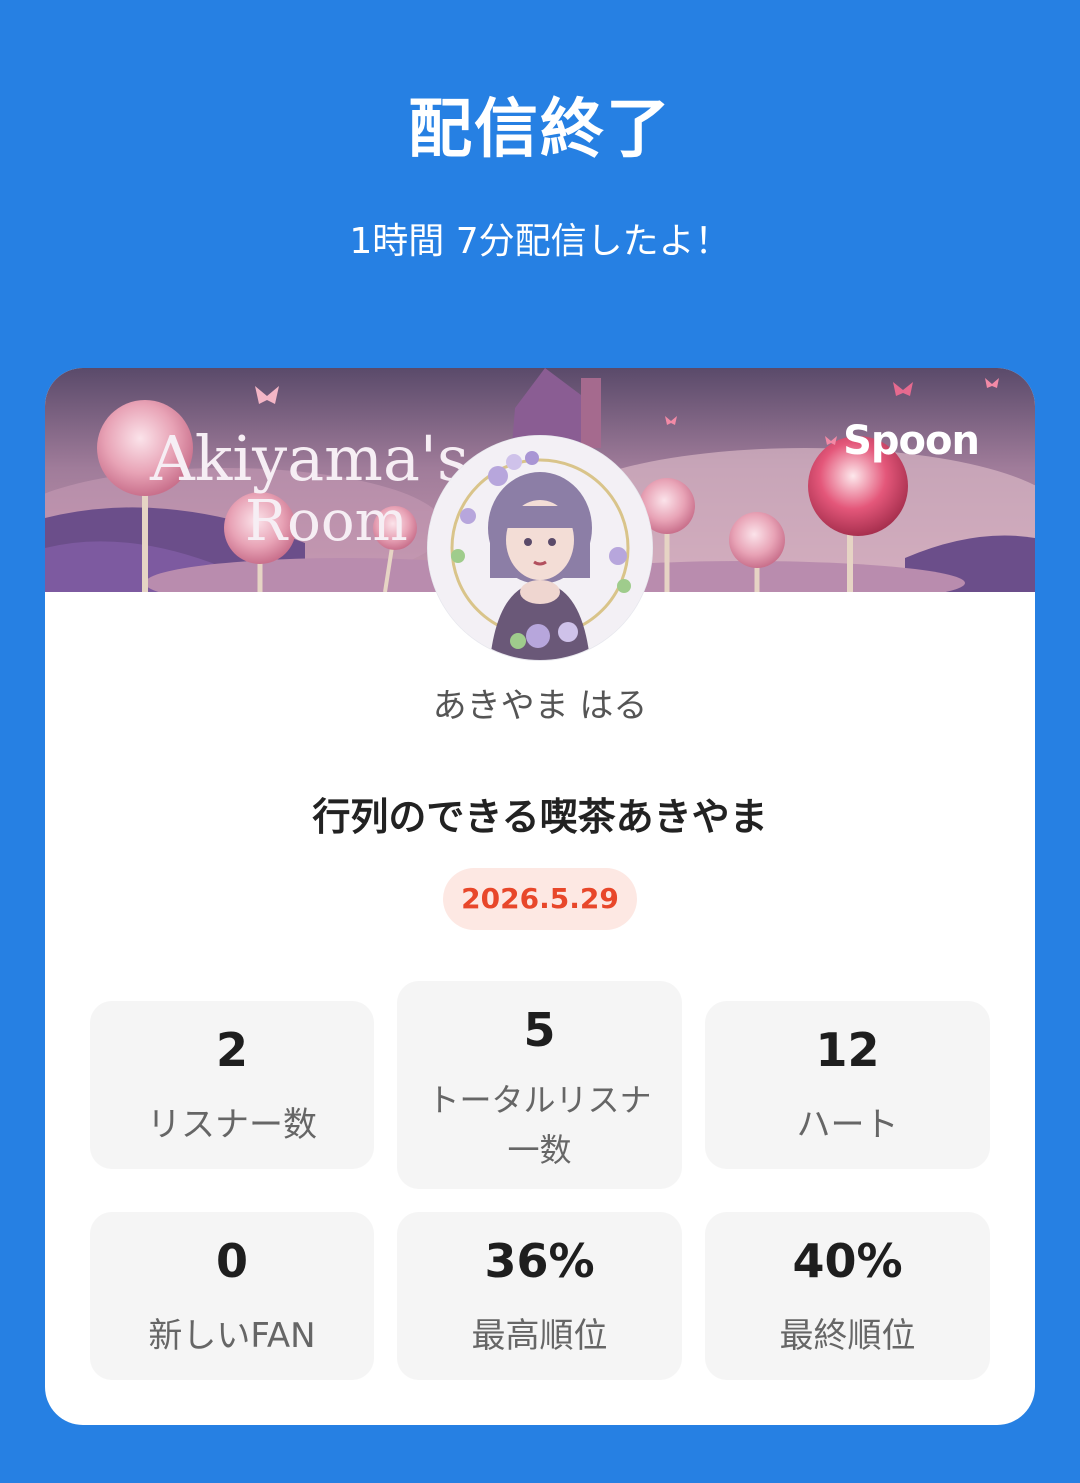 The width and height of the screenshot is (1080, 1483). Describe the element at coordinates (539, 1125) in the screenshot. I see `stat-label: トータルリスナ 一数` at that location.